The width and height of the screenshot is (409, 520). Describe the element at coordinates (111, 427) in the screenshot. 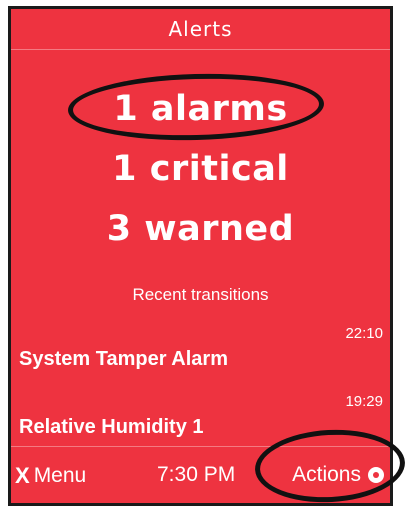

I see `transition-name: Relative Humidity 1` at that location.